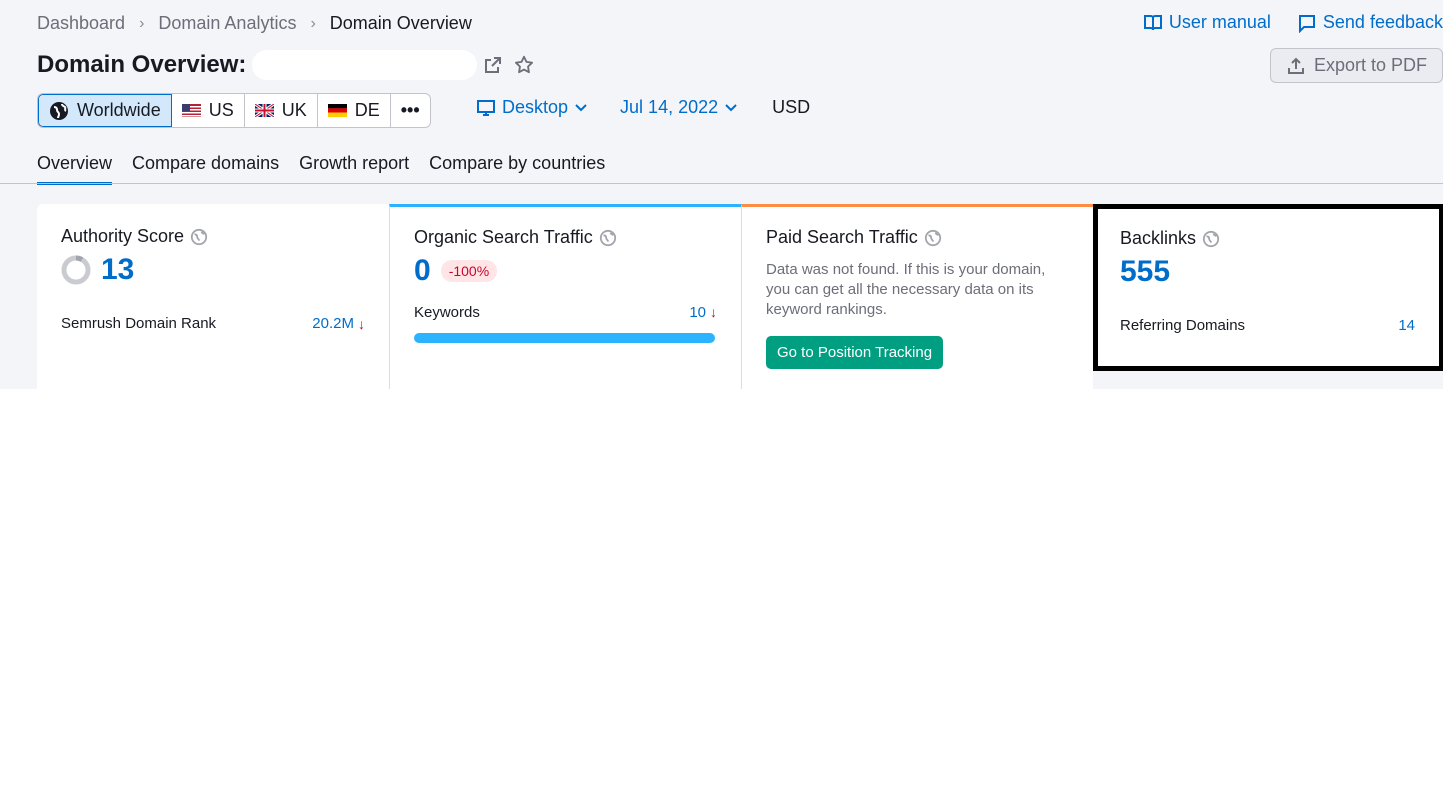 Image resolution: width=1443 pixels, height=786 pixels. What do you see at coordinates (721, 183) in the screenshot?
I see `tab-divider` at bounding box center [721, 183].